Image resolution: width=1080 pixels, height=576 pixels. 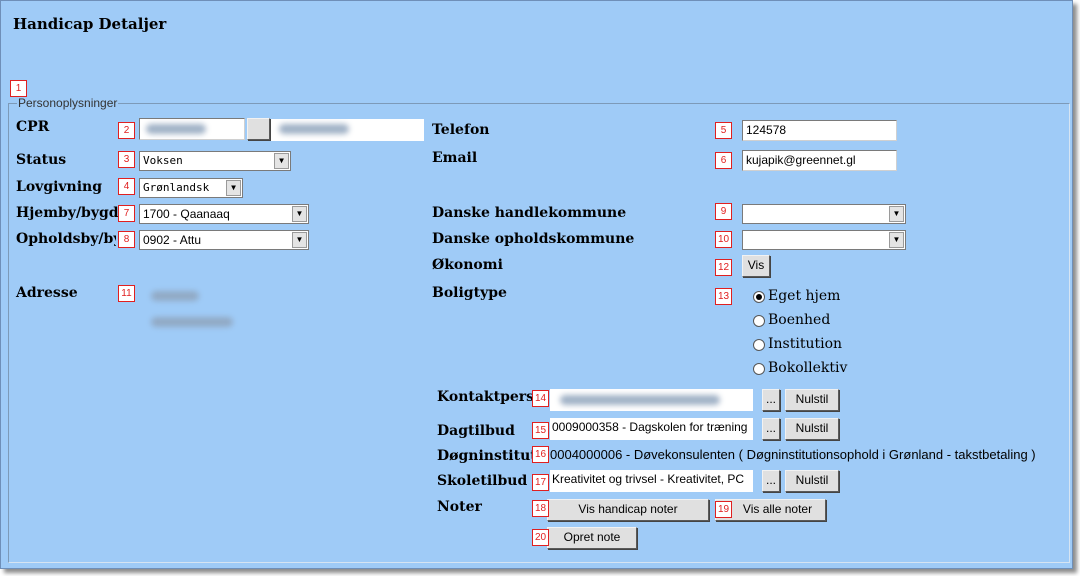 I want to click on cpr-input, so click(x=192, y=129).